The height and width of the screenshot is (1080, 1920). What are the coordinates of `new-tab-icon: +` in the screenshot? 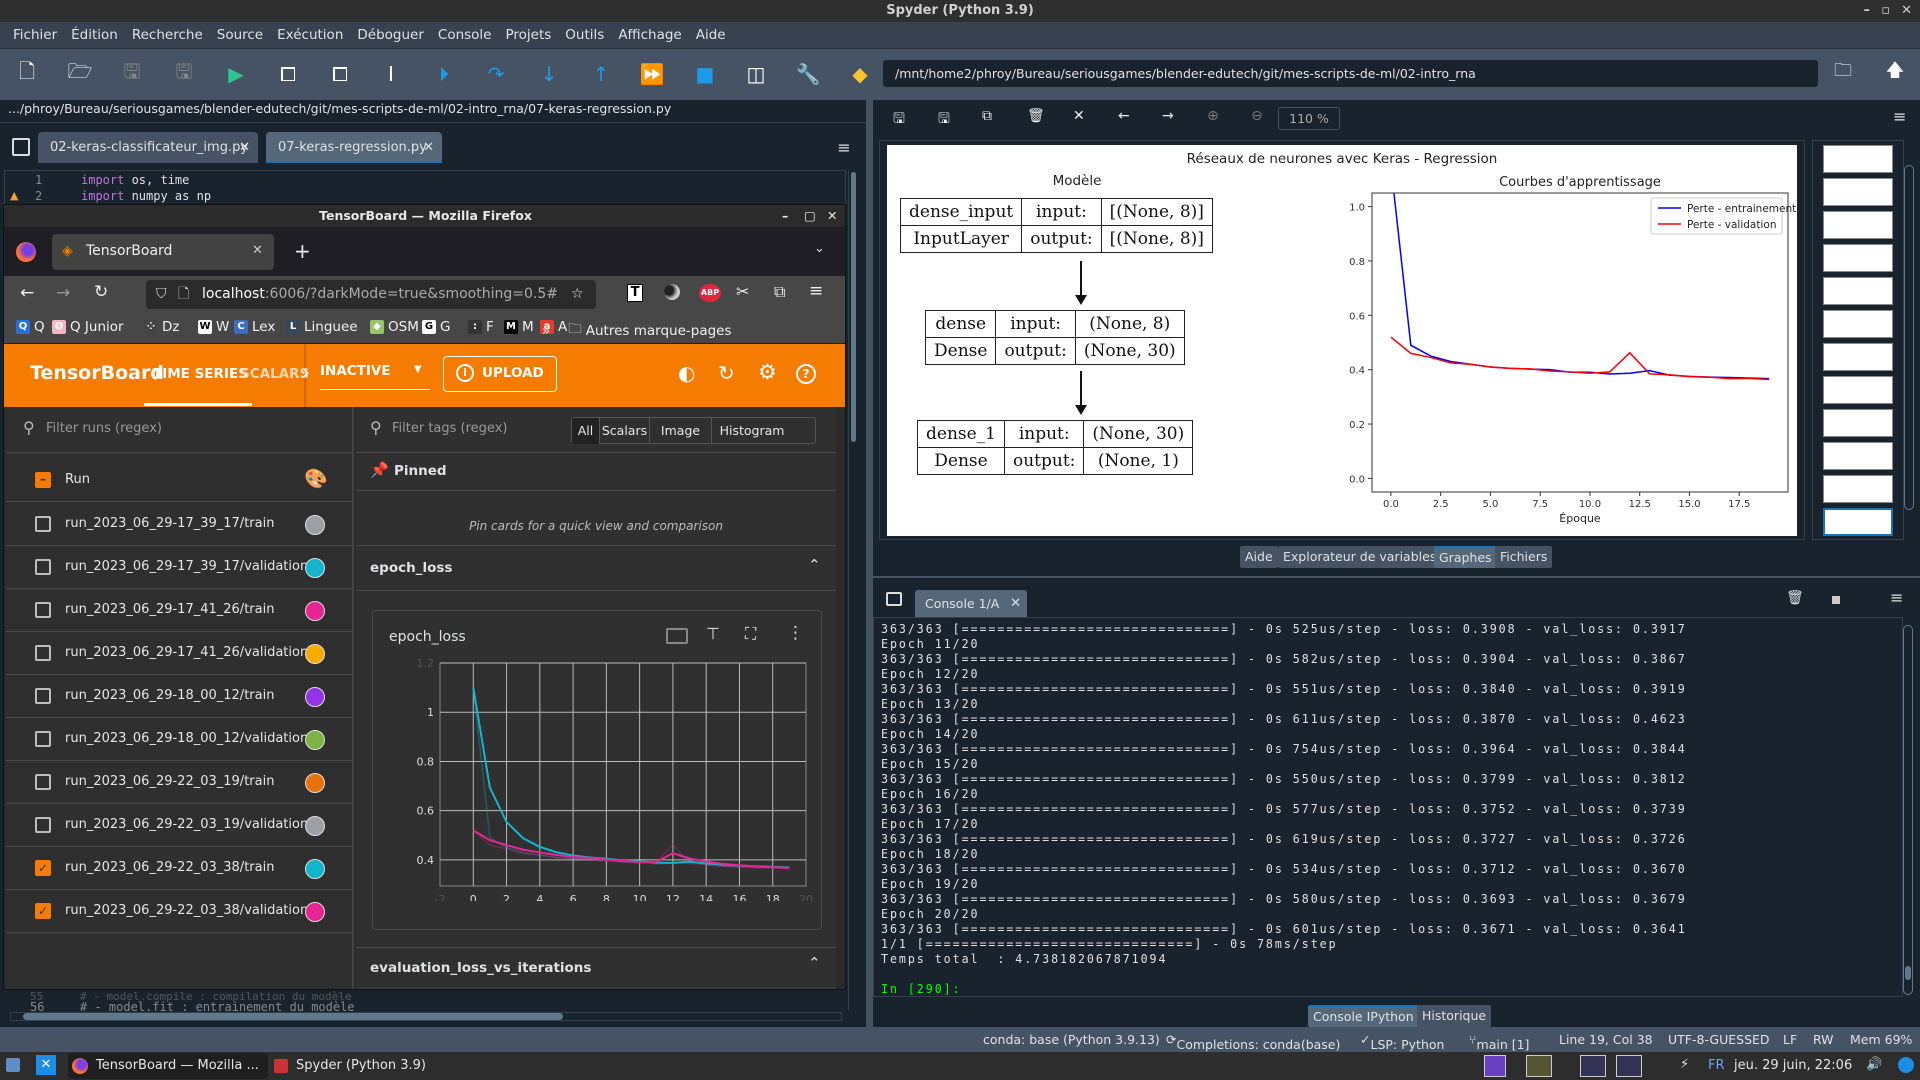 It's located at (302, 251).